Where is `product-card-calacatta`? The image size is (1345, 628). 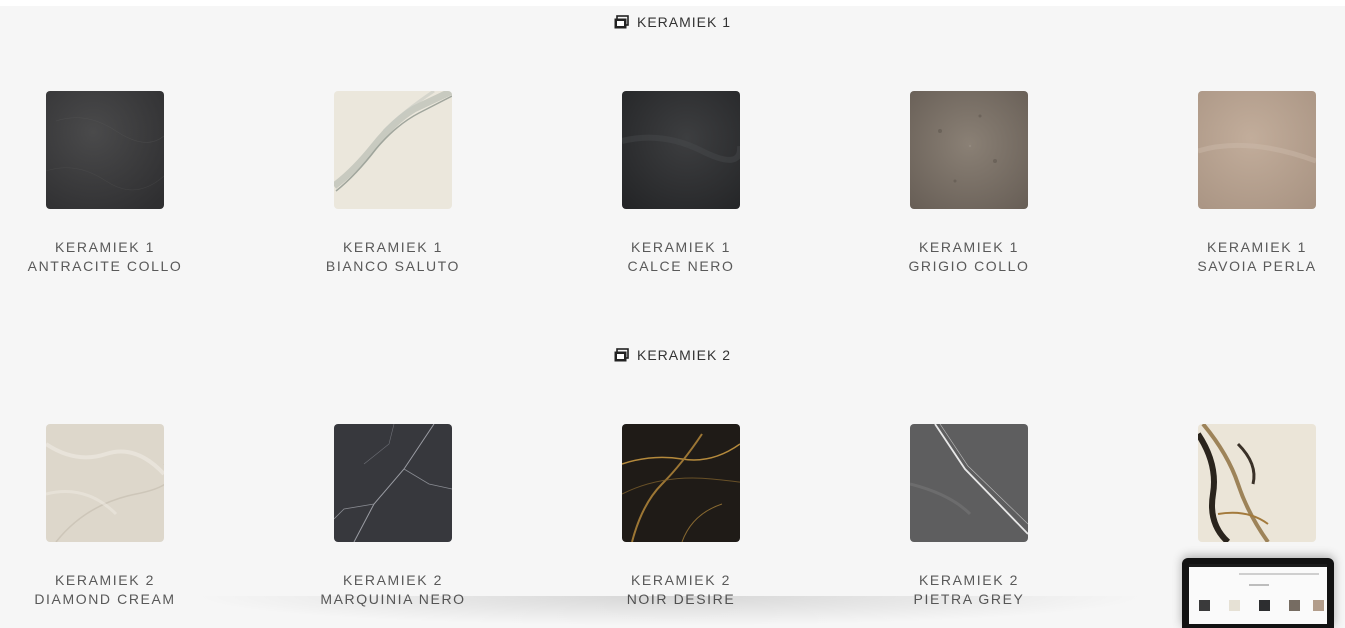
product-card-calacatta is located at coordinates (1251, 497).